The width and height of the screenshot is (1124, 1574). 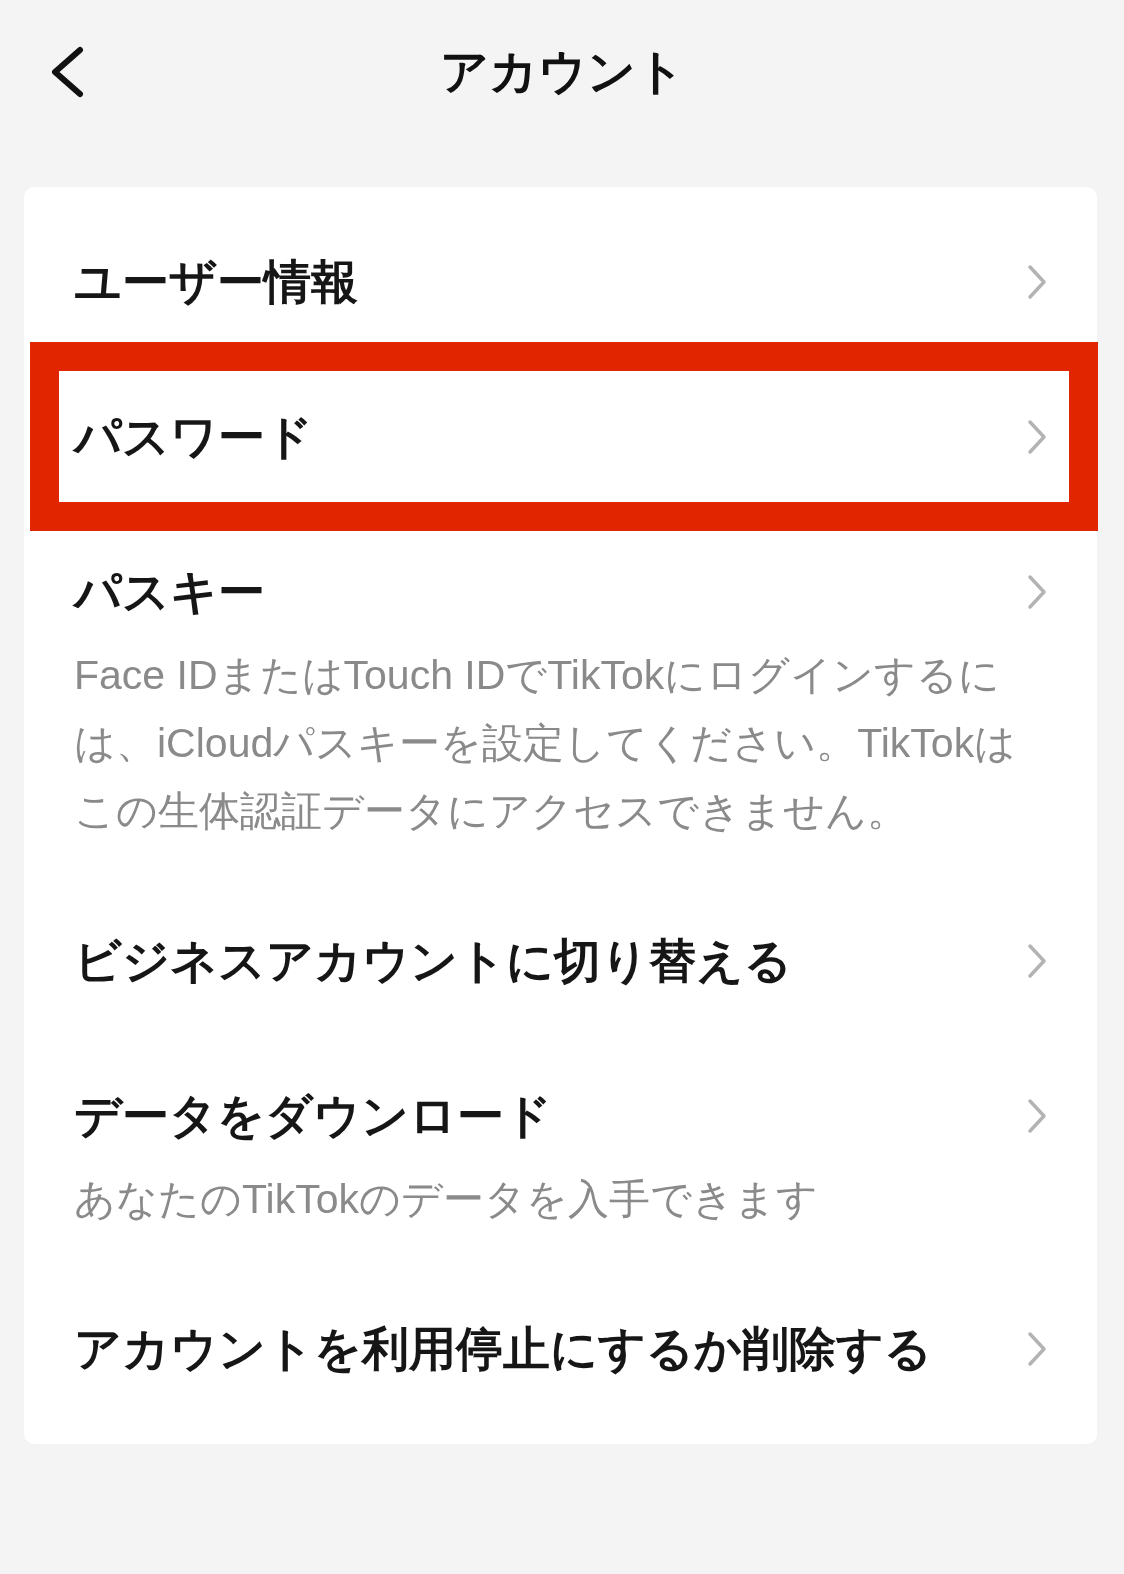 I want to click on menu-item-title: アカウントを利用停止にするか削除する, so click(x=503, y=1348).